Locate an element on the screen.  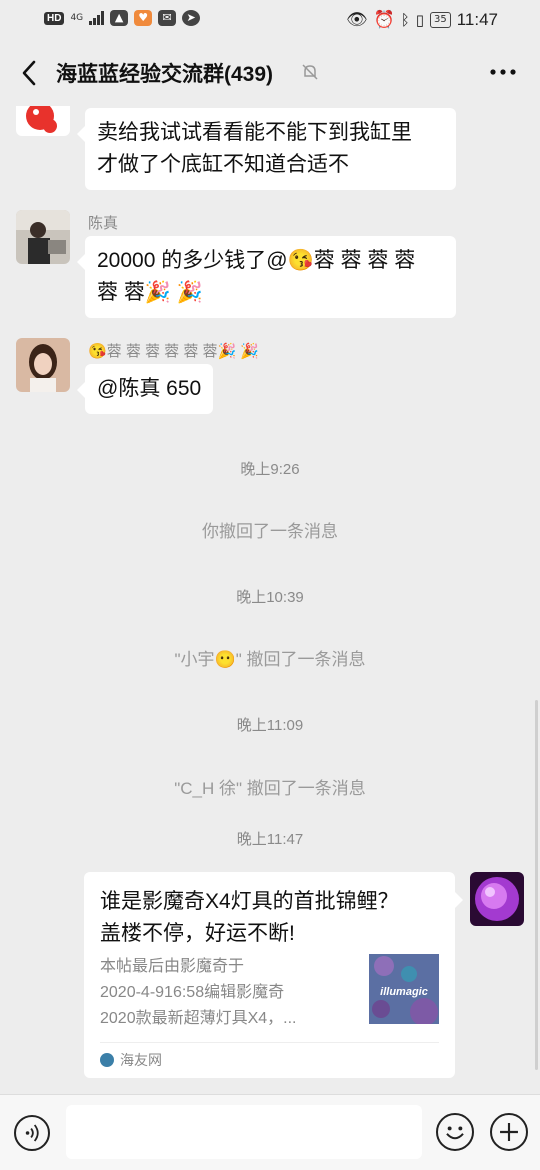
qq-icon: ▲ is located at coordinates (119, 18).